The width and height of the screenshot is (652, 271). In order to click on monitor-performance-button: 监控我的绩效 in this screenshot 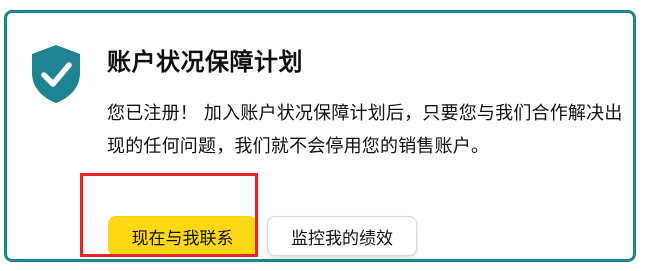, I will do `click(342, 236)`.